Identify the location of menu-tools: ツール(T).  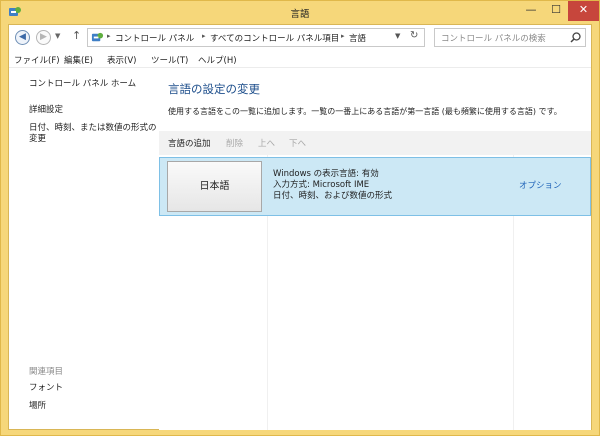
(169, 60).